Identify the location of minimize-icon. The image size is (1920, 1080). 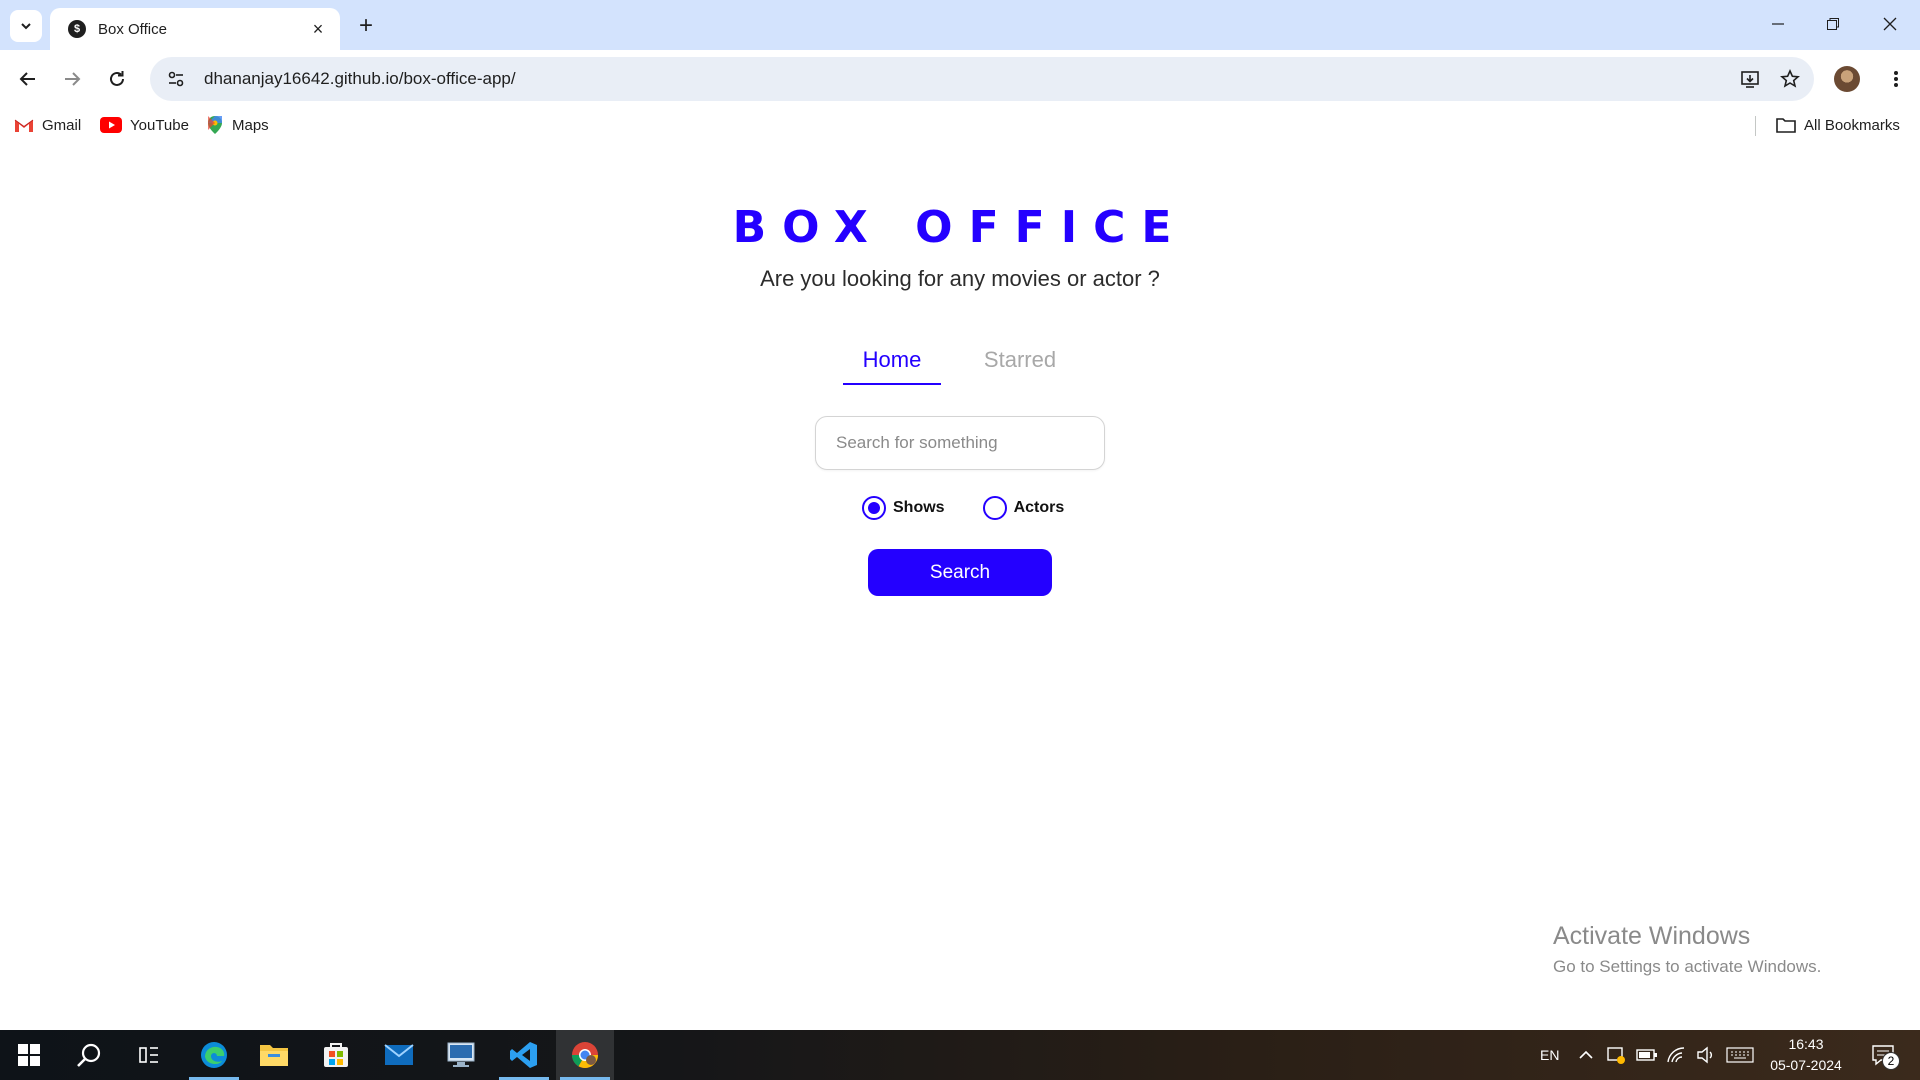
(1778, 24).